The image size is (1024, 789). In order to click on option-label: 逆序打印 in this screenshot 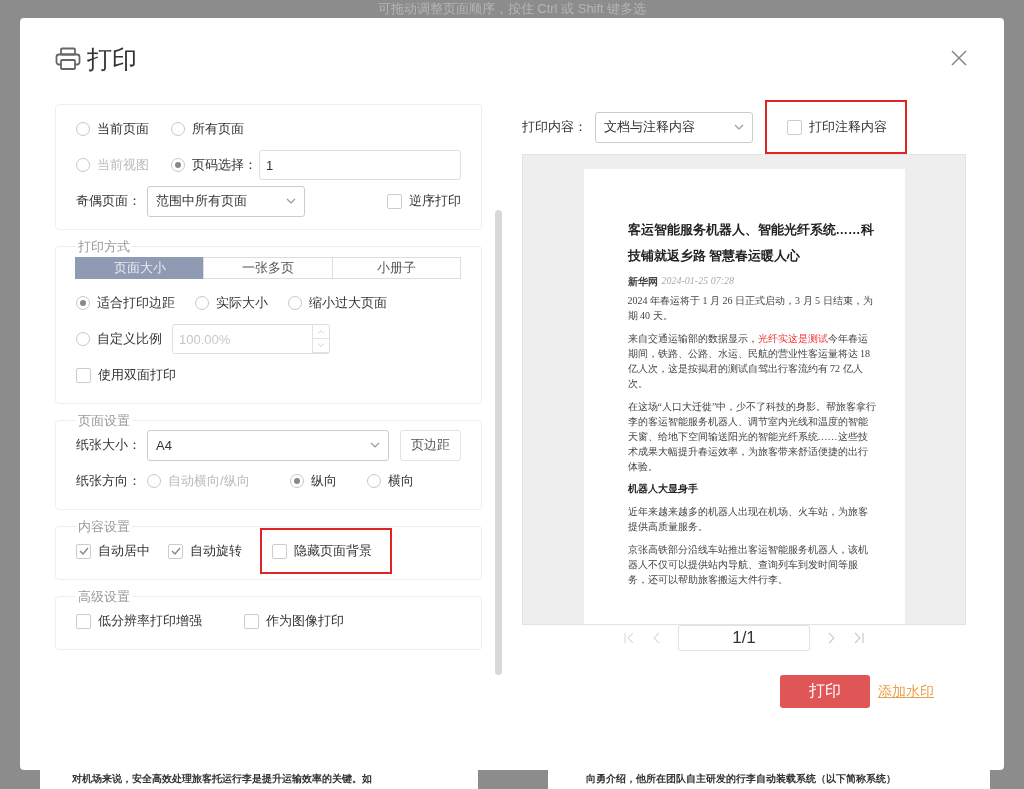, I will do `click(435, 201)`.